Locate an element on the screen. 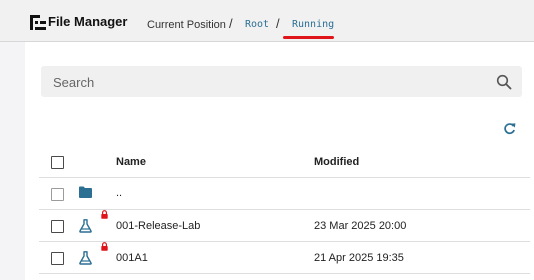 The width and height of the screenshot is (534, 280). file-manager-logo-icon is located at coordinates (38, 22).